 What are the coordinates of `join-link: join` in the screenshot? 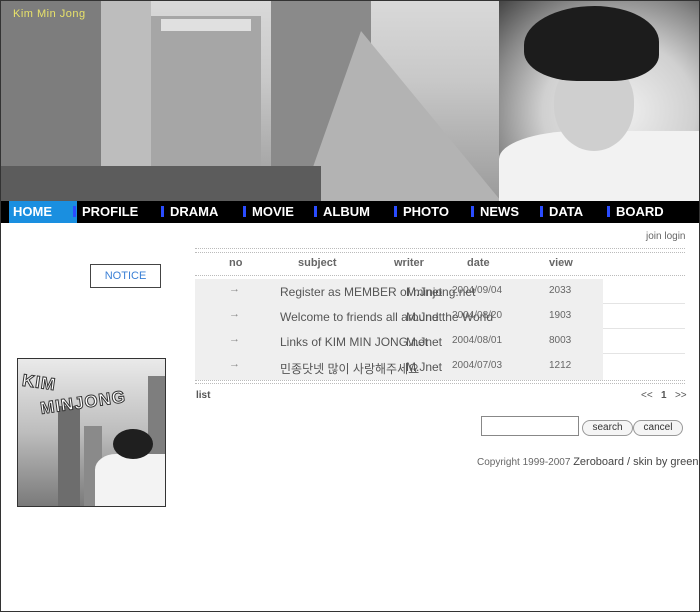 It's located at (654, 236).